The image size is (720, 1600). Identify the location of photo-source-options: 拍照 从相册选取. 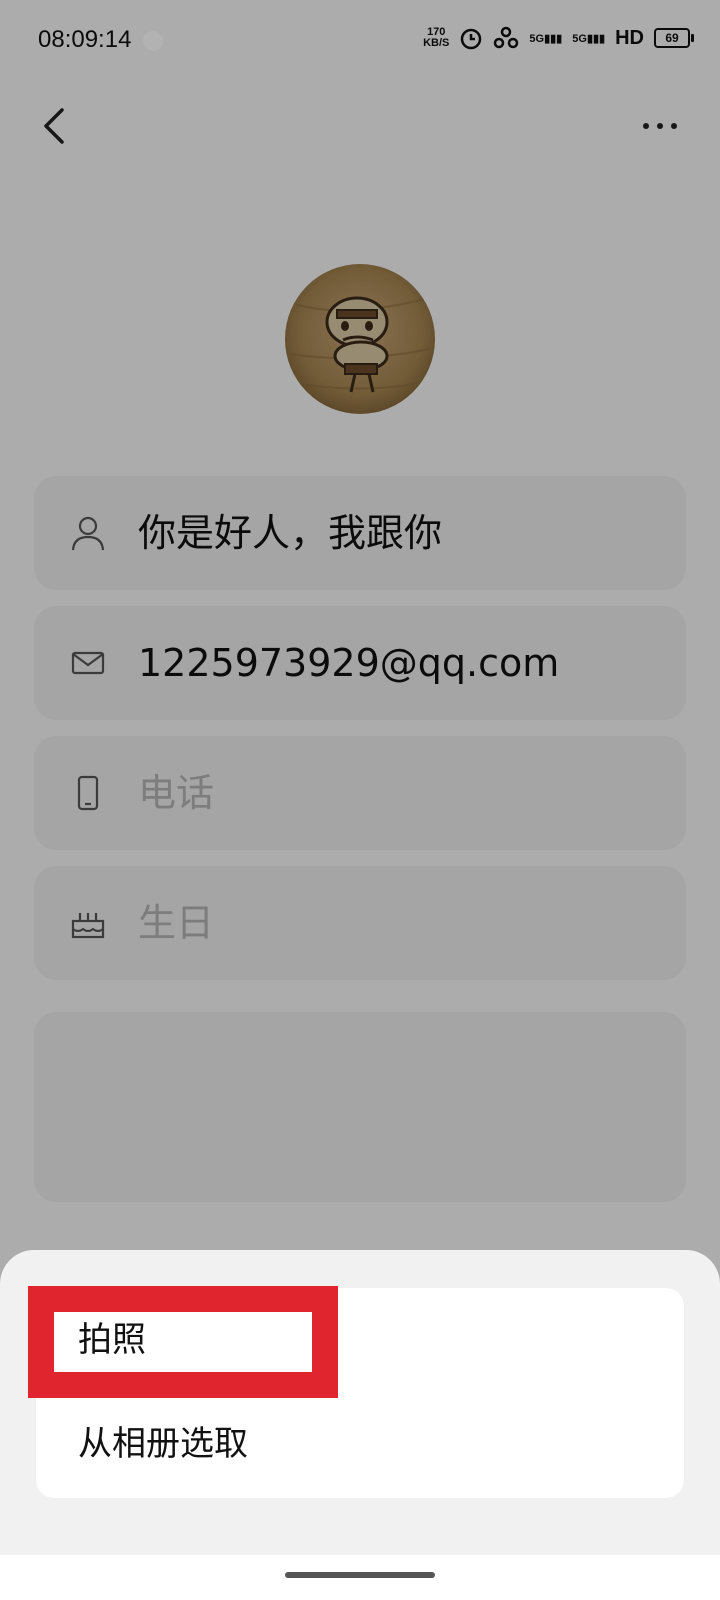
(360, 1393).